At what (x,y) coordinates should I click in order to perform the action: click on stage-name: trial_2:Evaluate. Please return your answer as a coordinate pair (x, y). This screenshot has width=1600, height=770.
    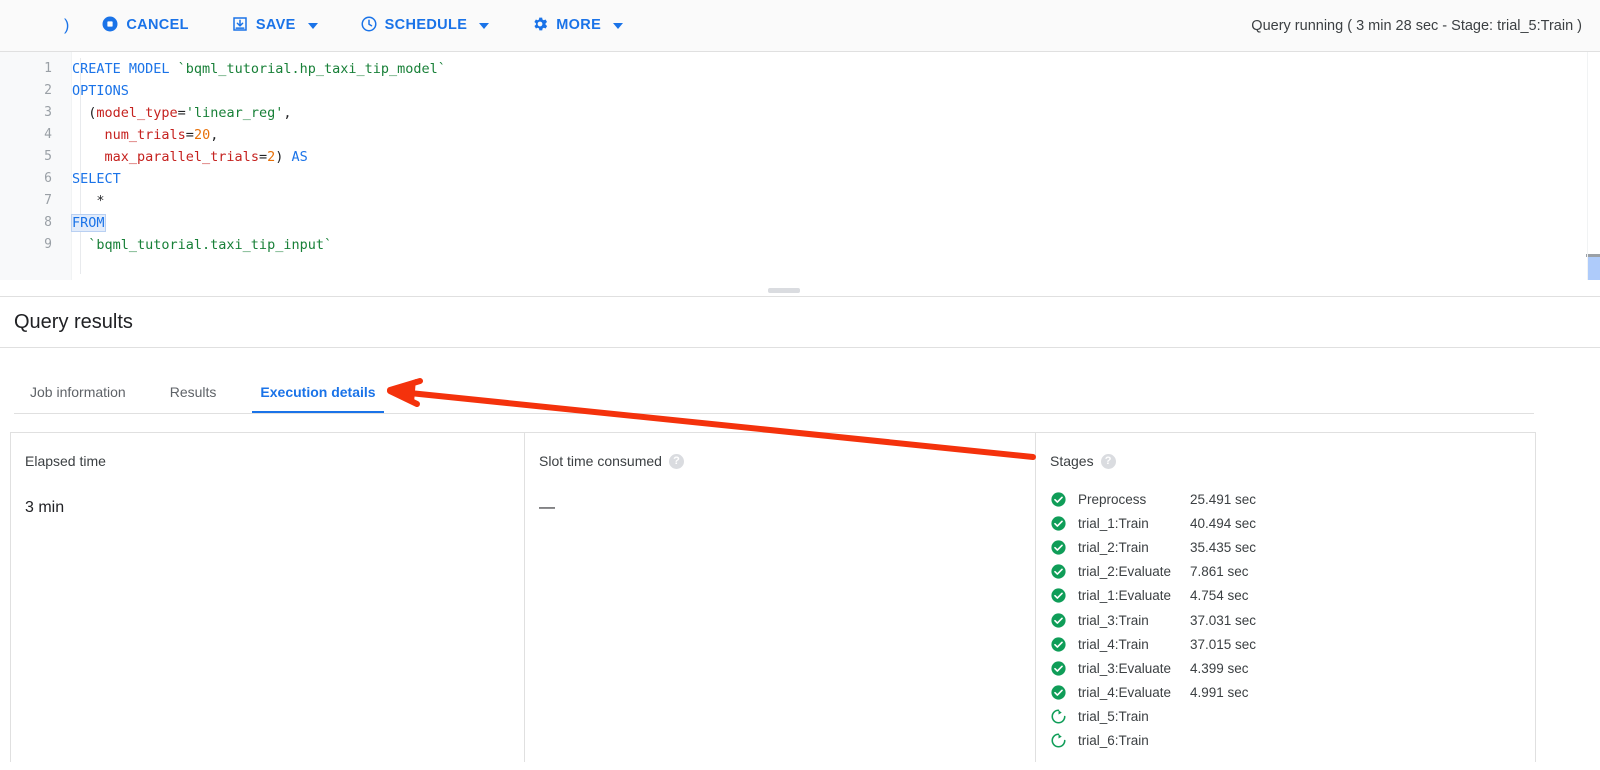
    Looking at the image, I should click on (1125, 572).